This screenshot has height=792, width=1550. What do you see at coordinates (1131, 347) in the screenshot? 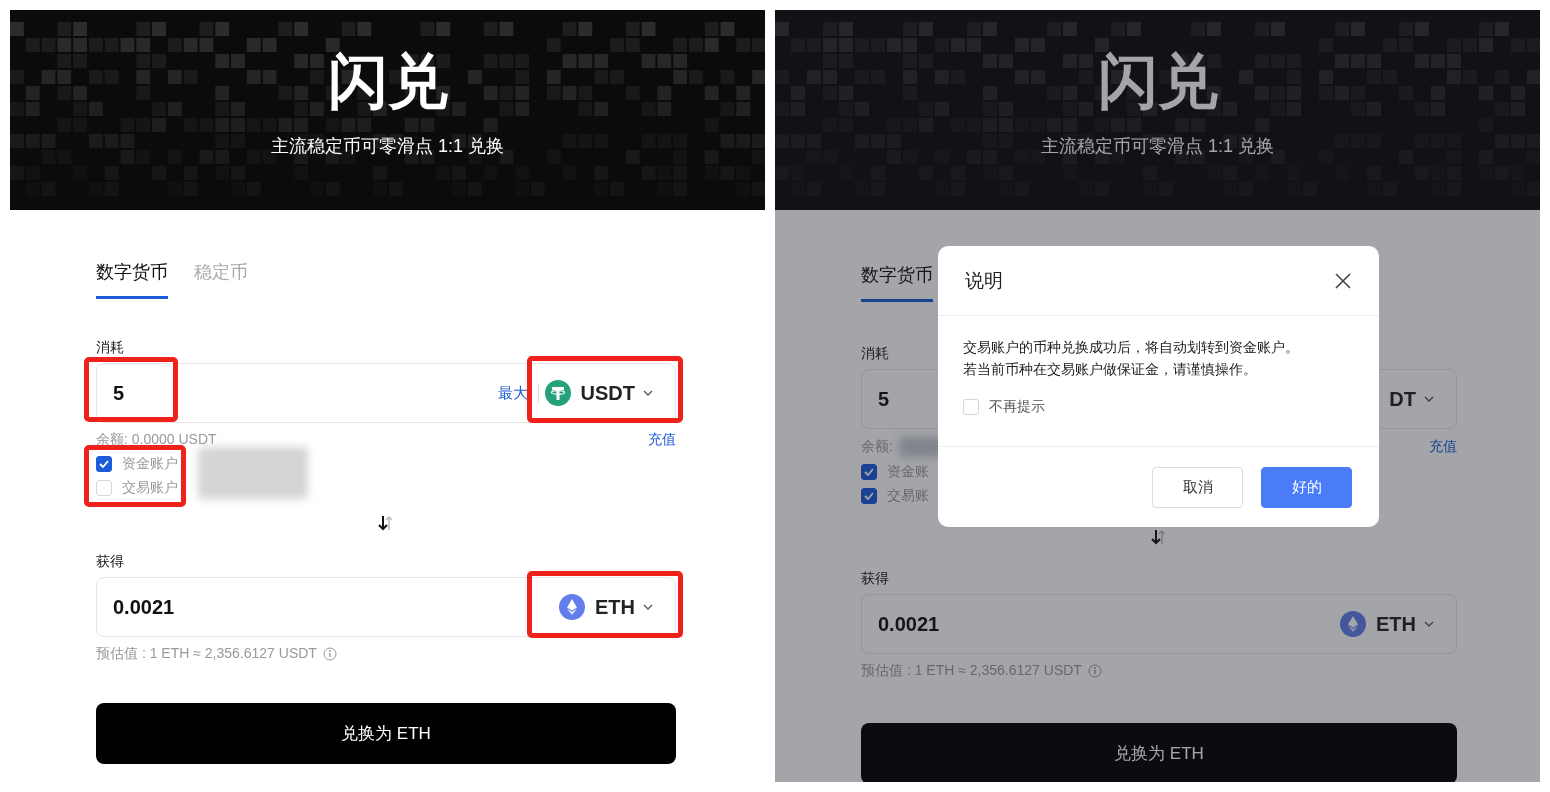
I see `dialog-text: 交易账户的币种兑换成功后，将自动划转到资金账户。` at bounding box center [1131, 347].